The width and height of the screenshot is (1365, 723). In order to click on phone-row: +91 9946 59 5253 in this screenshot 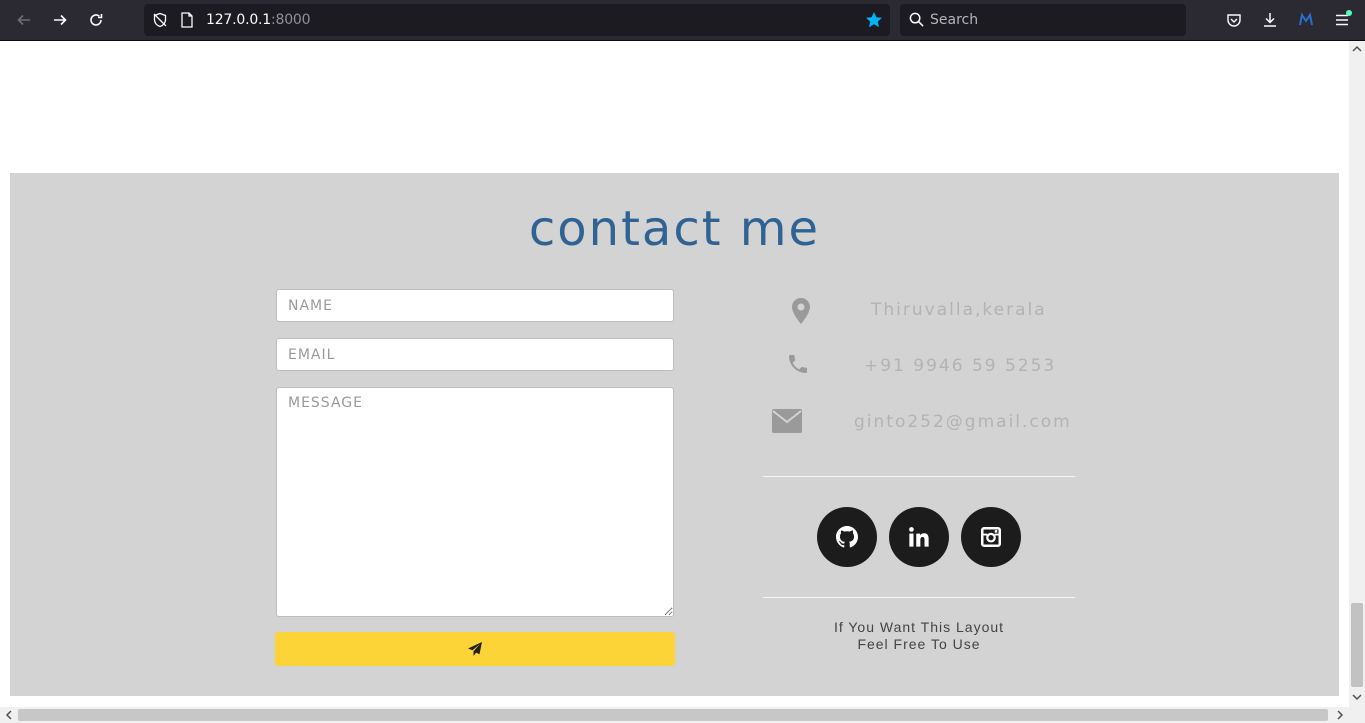, I will do `click(919, 367)`.